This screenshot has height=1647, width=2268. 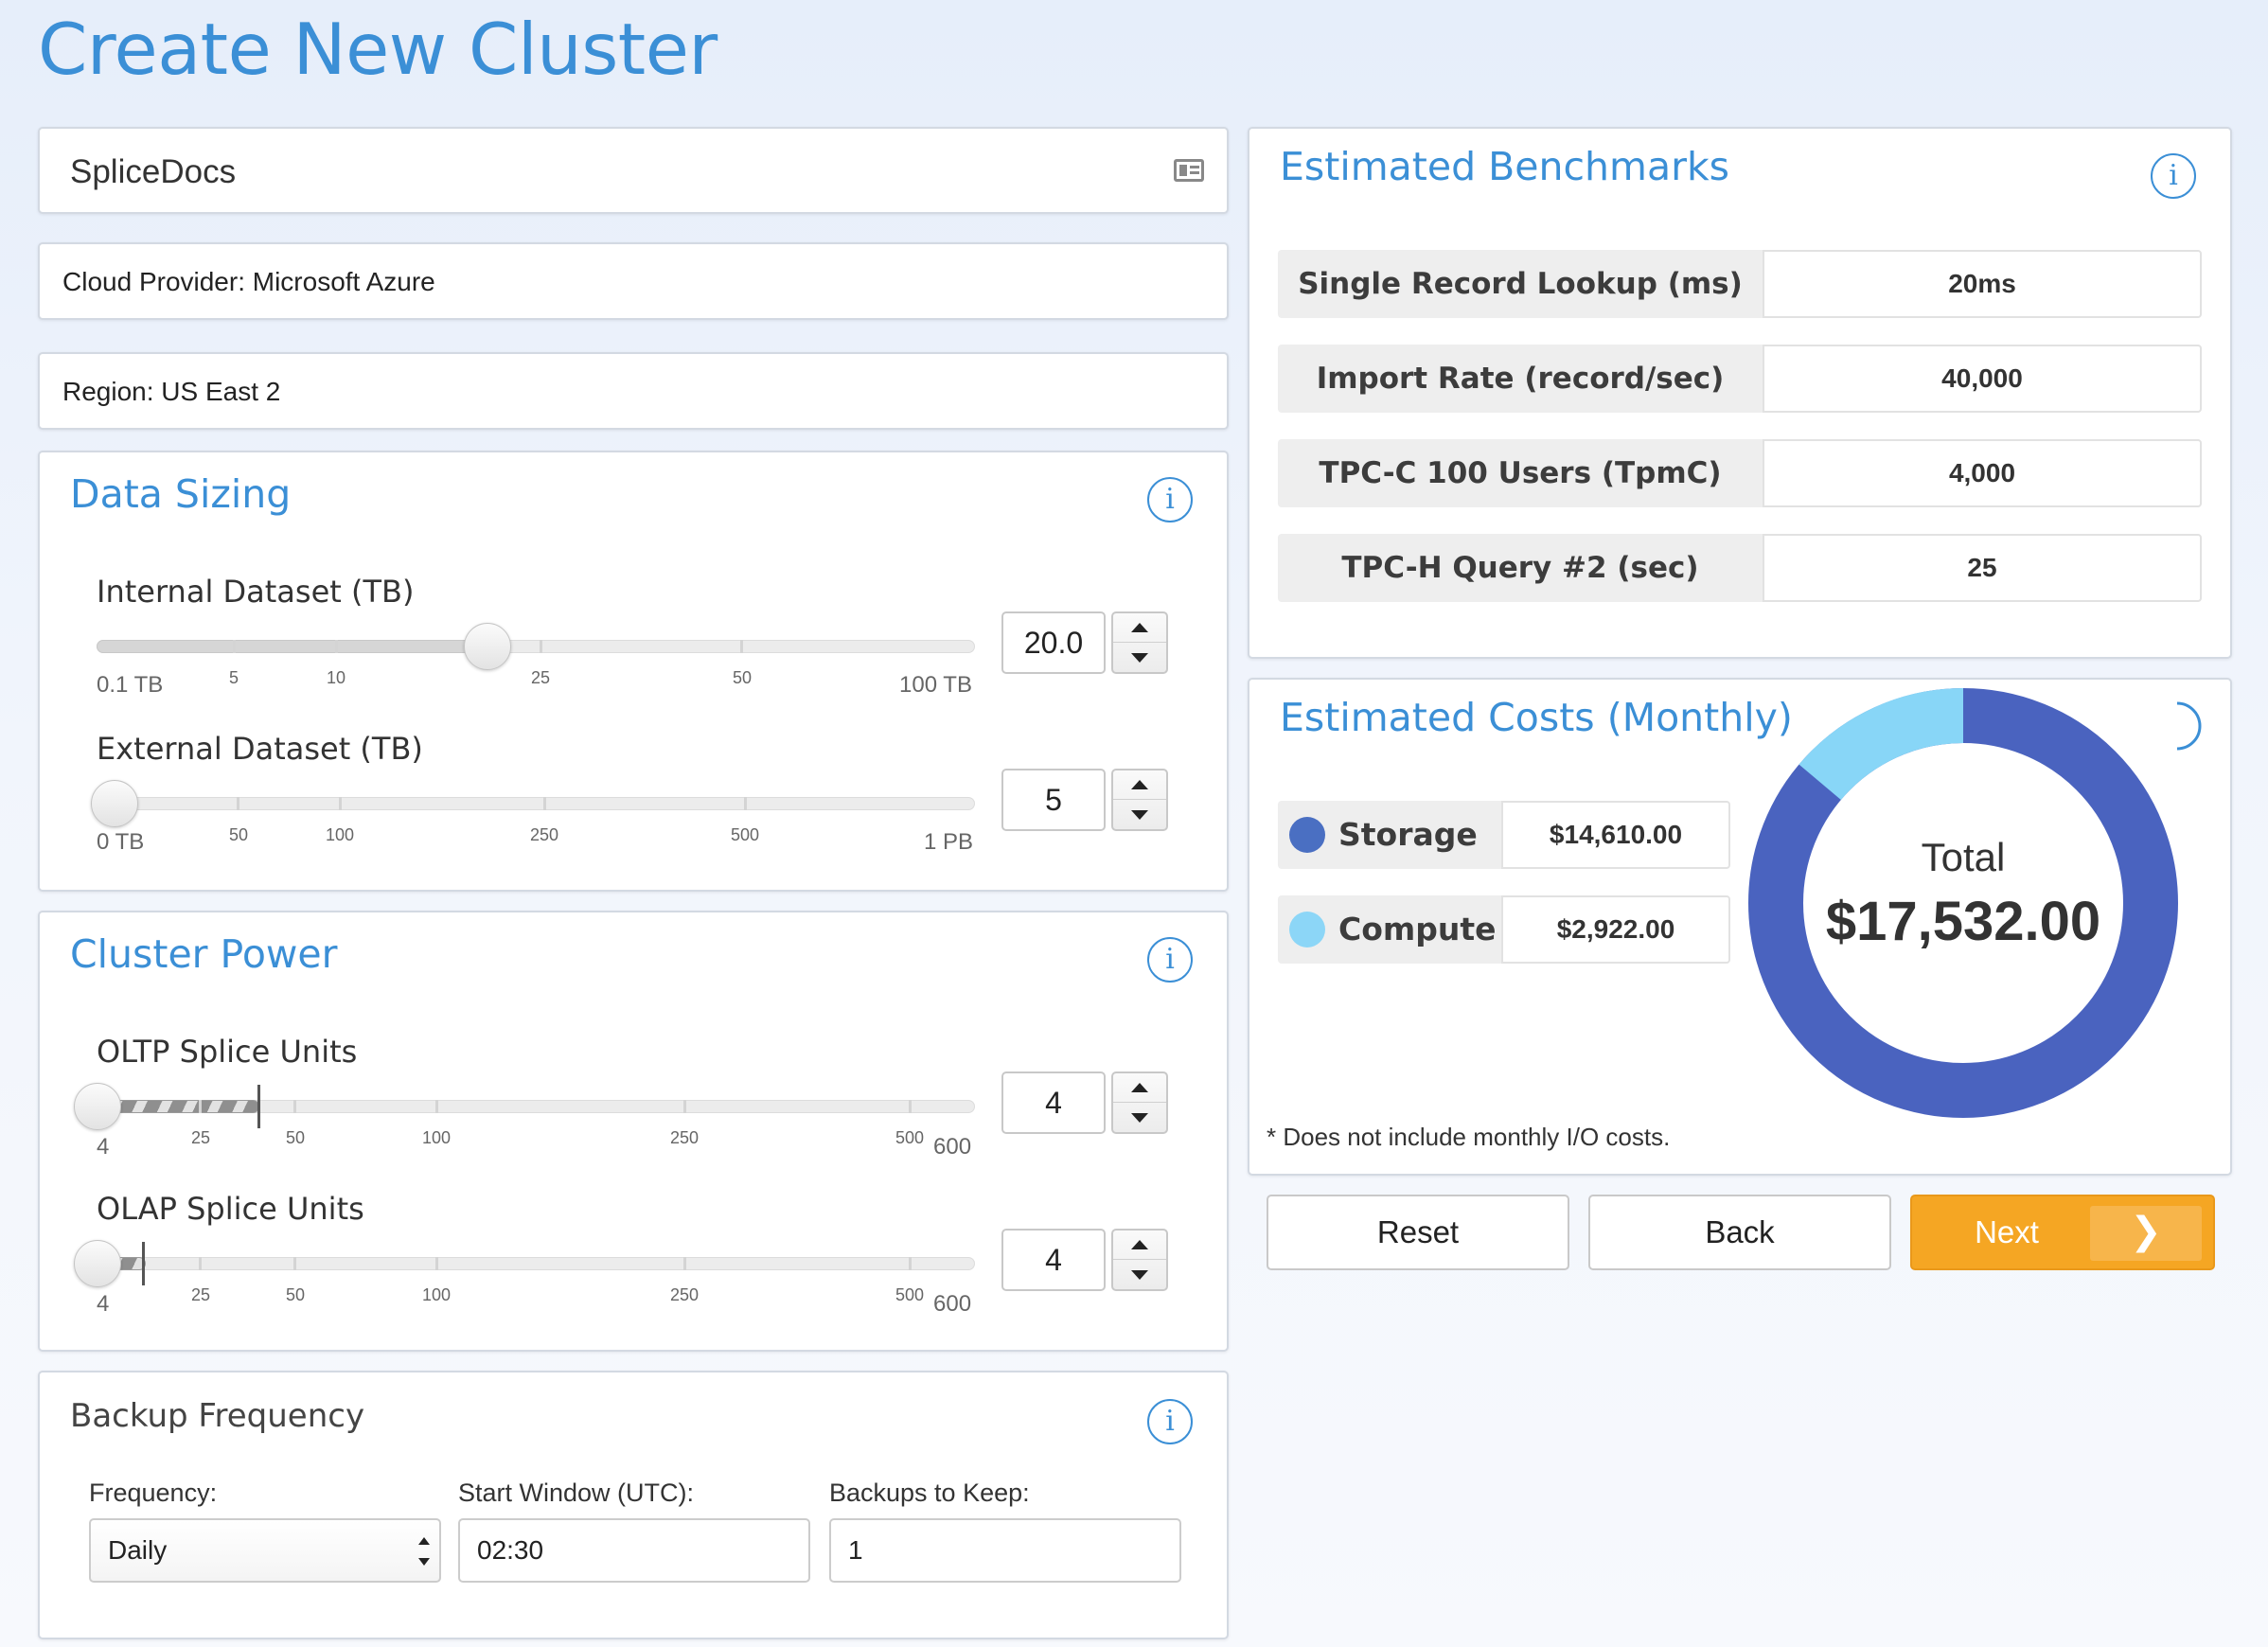 I want to click on info-icon, so click(x=2189, y=726).